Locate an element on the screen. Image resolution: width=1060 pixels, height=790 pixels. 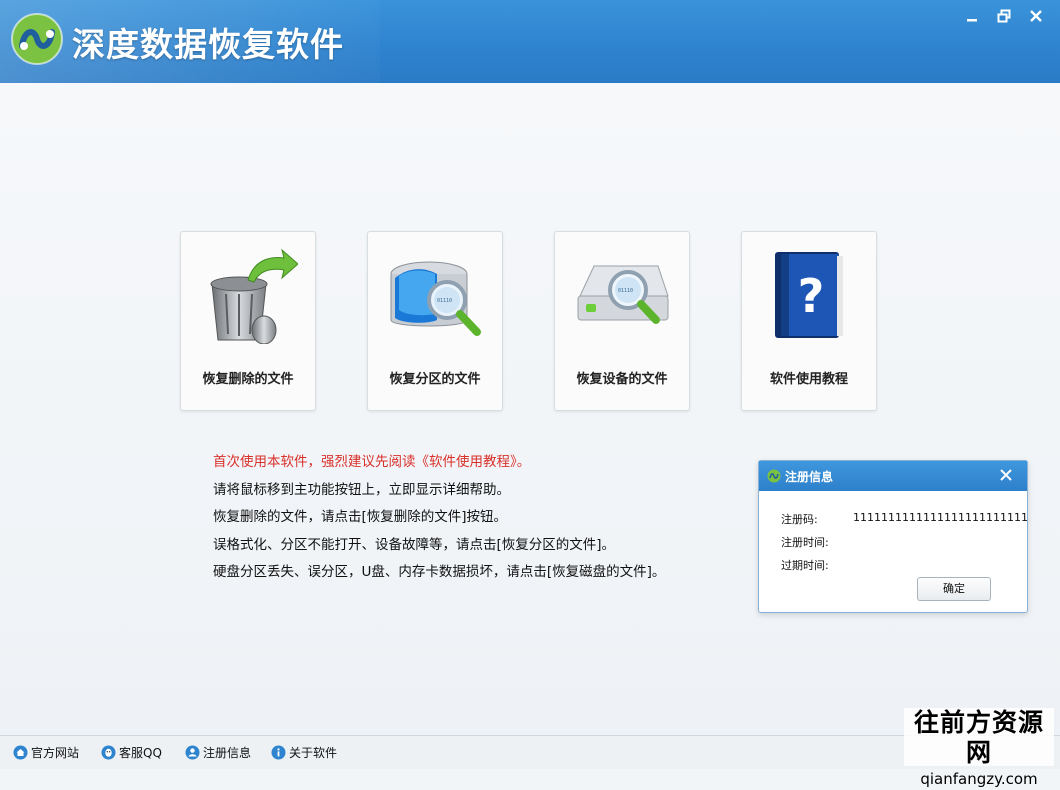
help-book-icon: ? is located at coordinates (809, 295).